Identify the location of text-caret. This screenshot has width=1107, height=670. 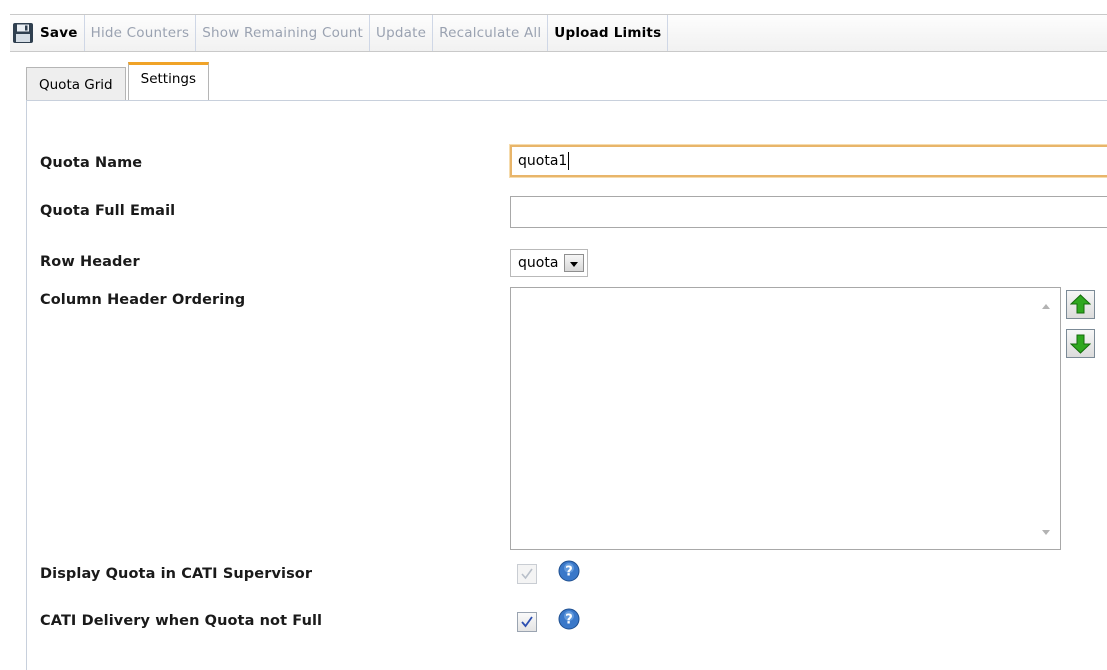
(569, 161).